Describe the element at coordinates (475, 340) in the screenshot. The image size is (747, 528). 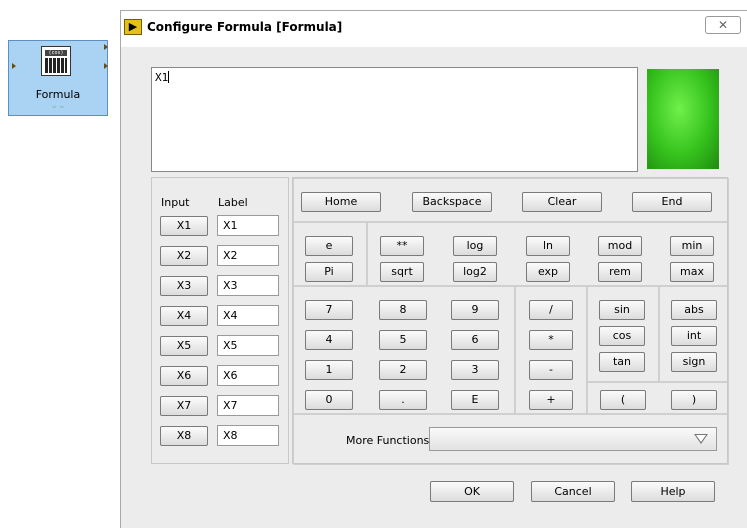
I see `digit-button: 6` at that location.